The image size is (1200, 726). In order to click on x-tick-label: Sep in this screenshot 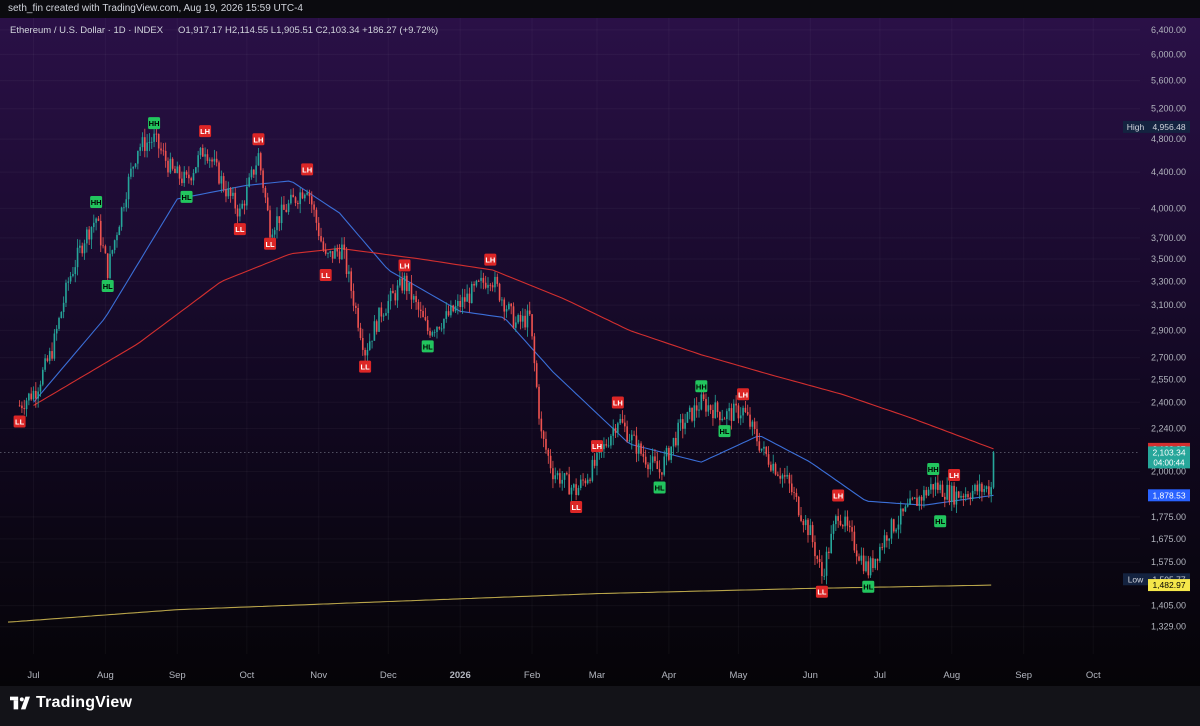, I will do `click(1023, 675)`.